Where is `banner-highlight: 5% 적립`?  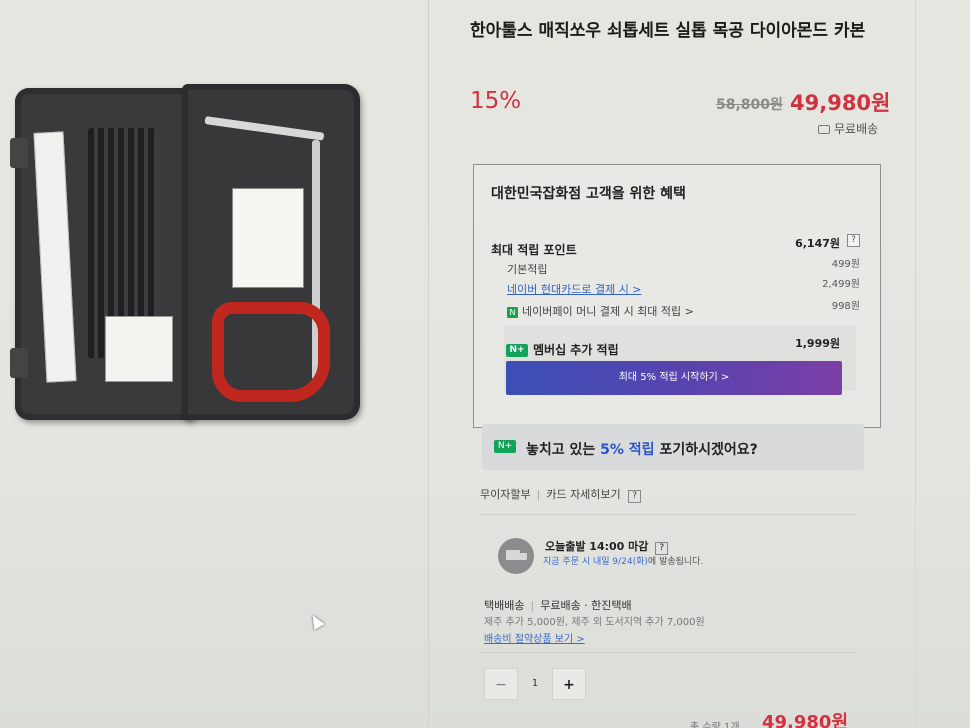
banner-highlight: 5% 적립 is located at coordinates (627, 450).